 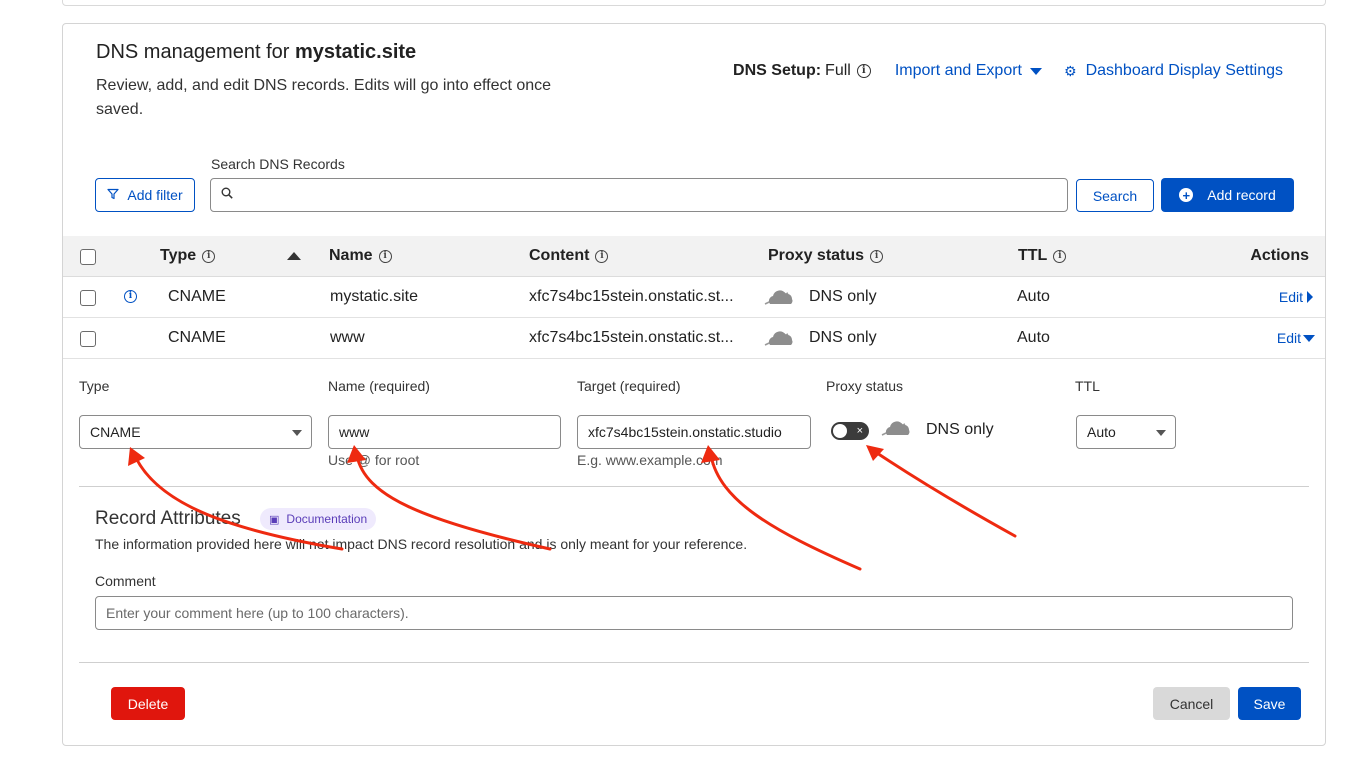 I want to click on domain-name: mystatic.site, so click(x=355, y=52).